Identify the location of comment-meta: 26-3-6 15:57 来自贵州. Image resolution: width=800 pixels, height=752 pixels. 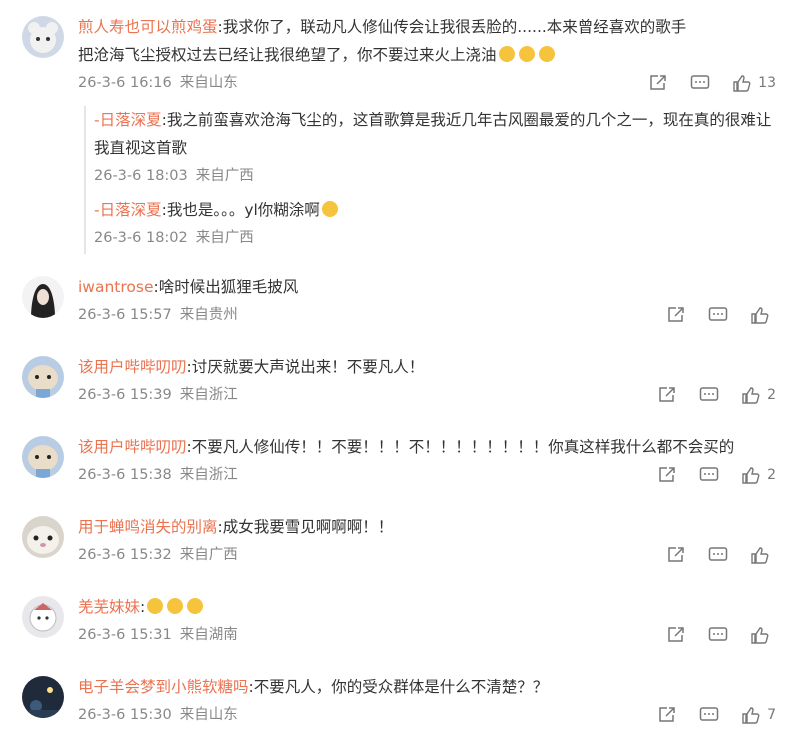
(427, 315).